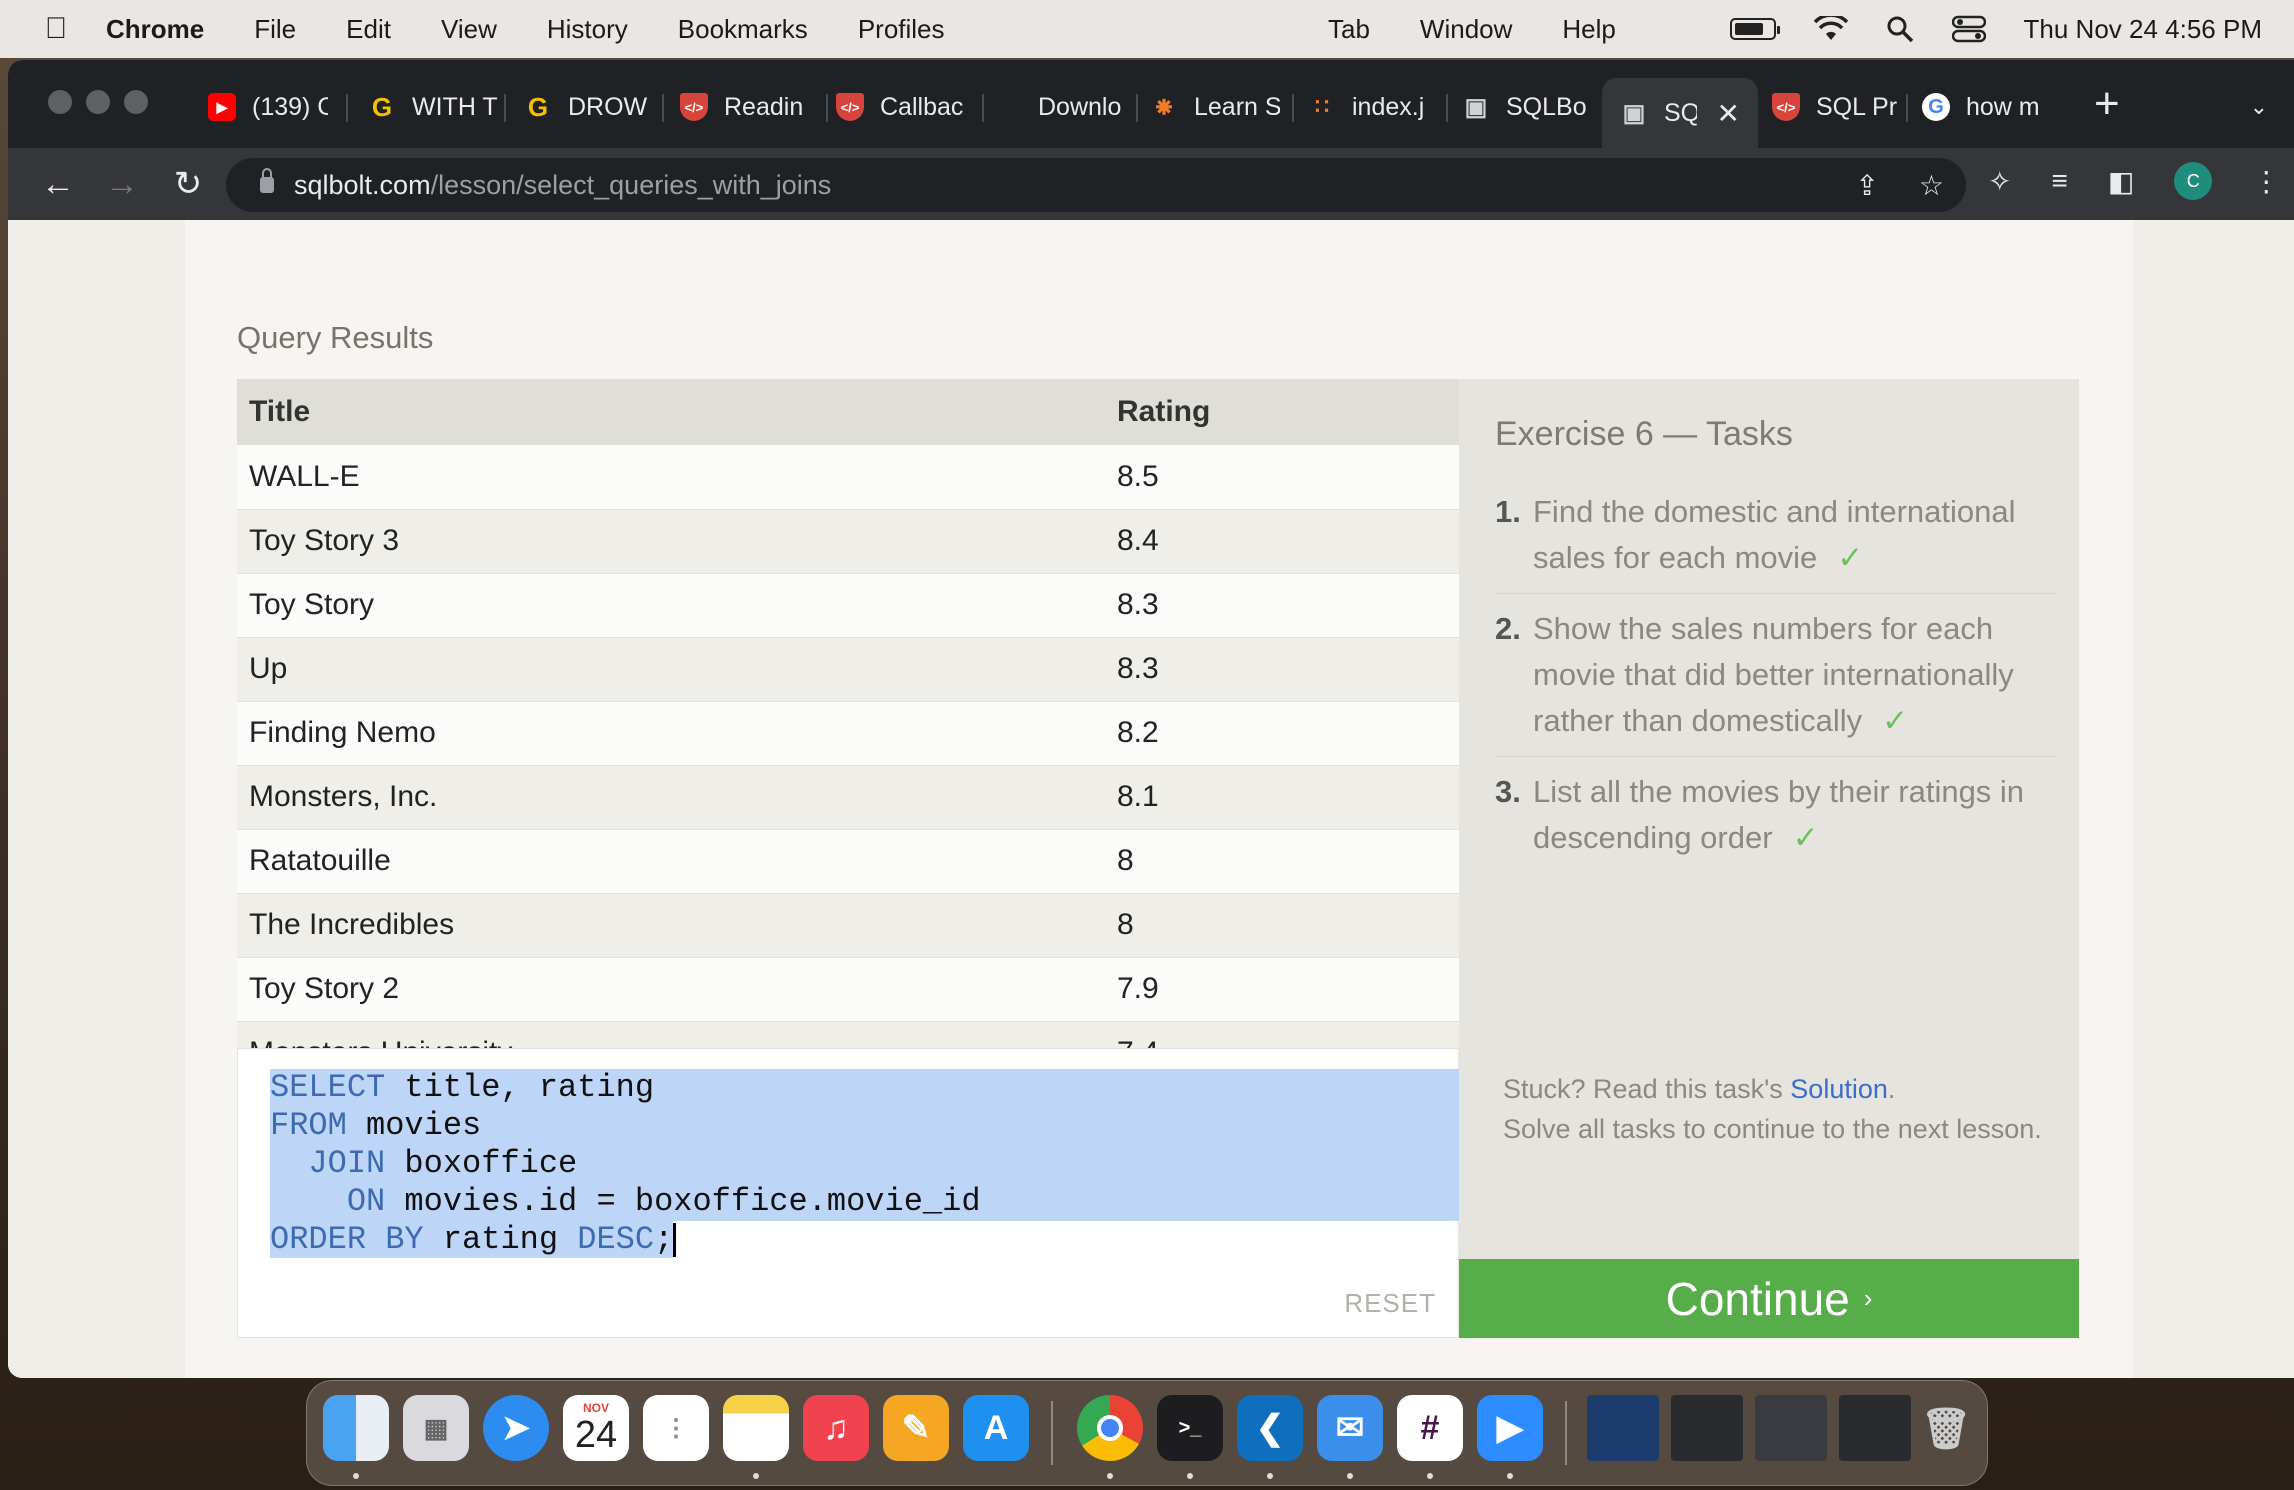  I want to click on menu-app-name: Chrome, so click(155, 29).